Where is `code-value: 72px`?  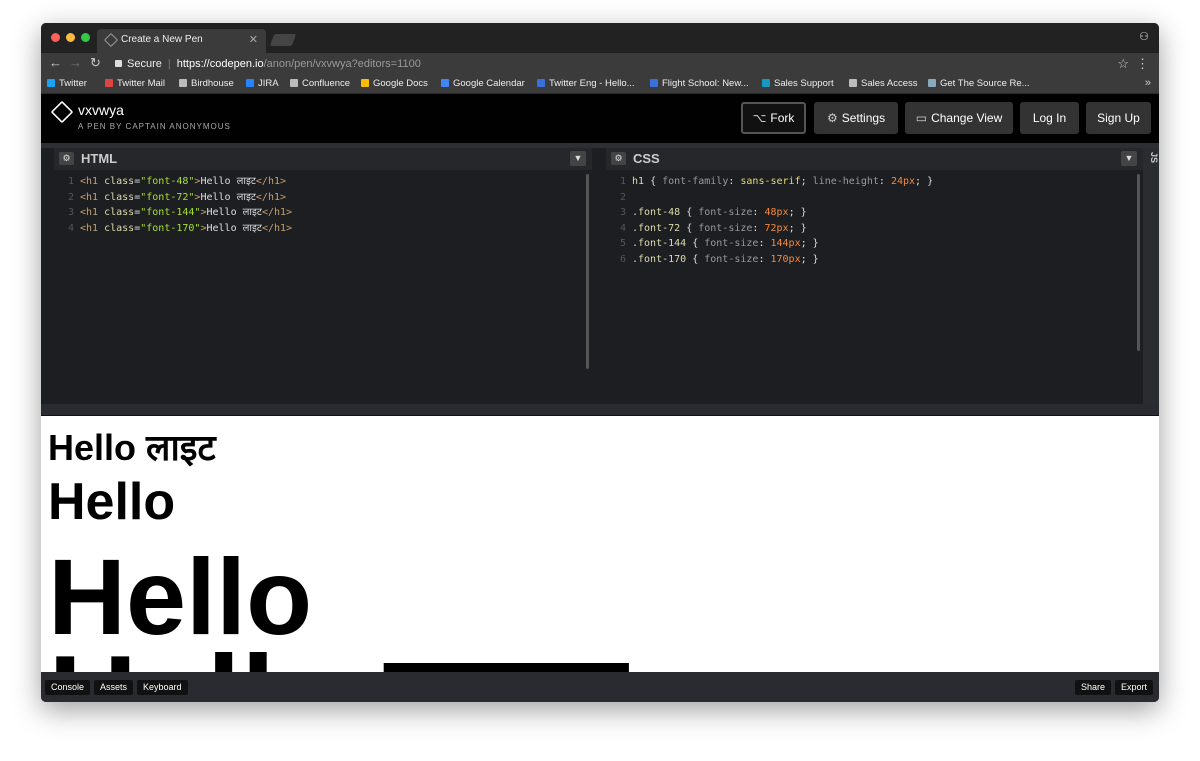
code-value: 72px is located at coordinates (776, 228).